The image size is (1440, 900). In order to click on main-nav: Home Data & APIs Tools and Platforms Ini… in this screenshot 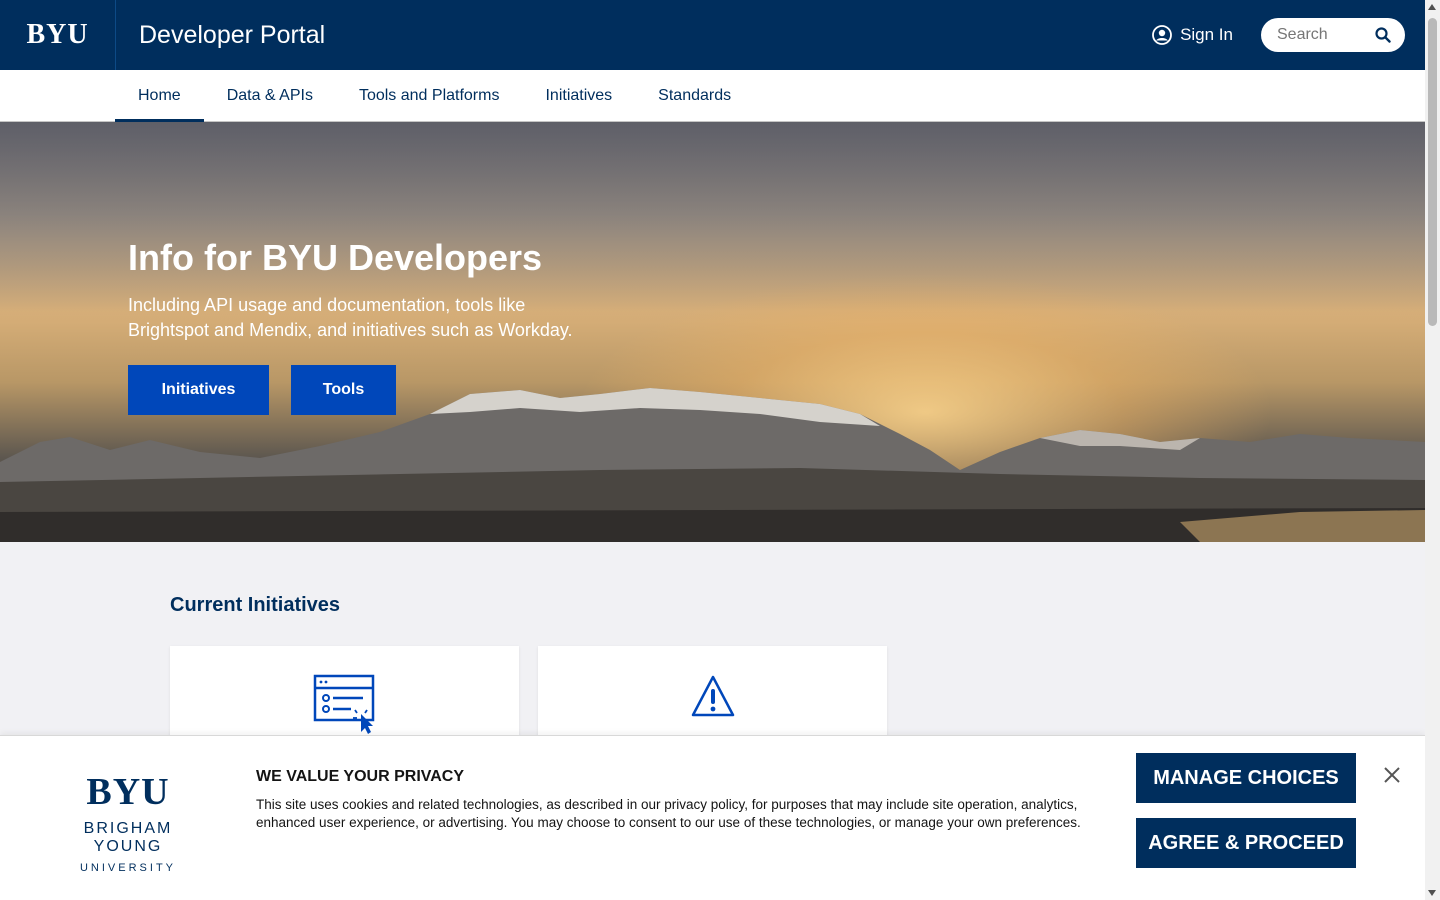, I will do `click(712, 96)`.